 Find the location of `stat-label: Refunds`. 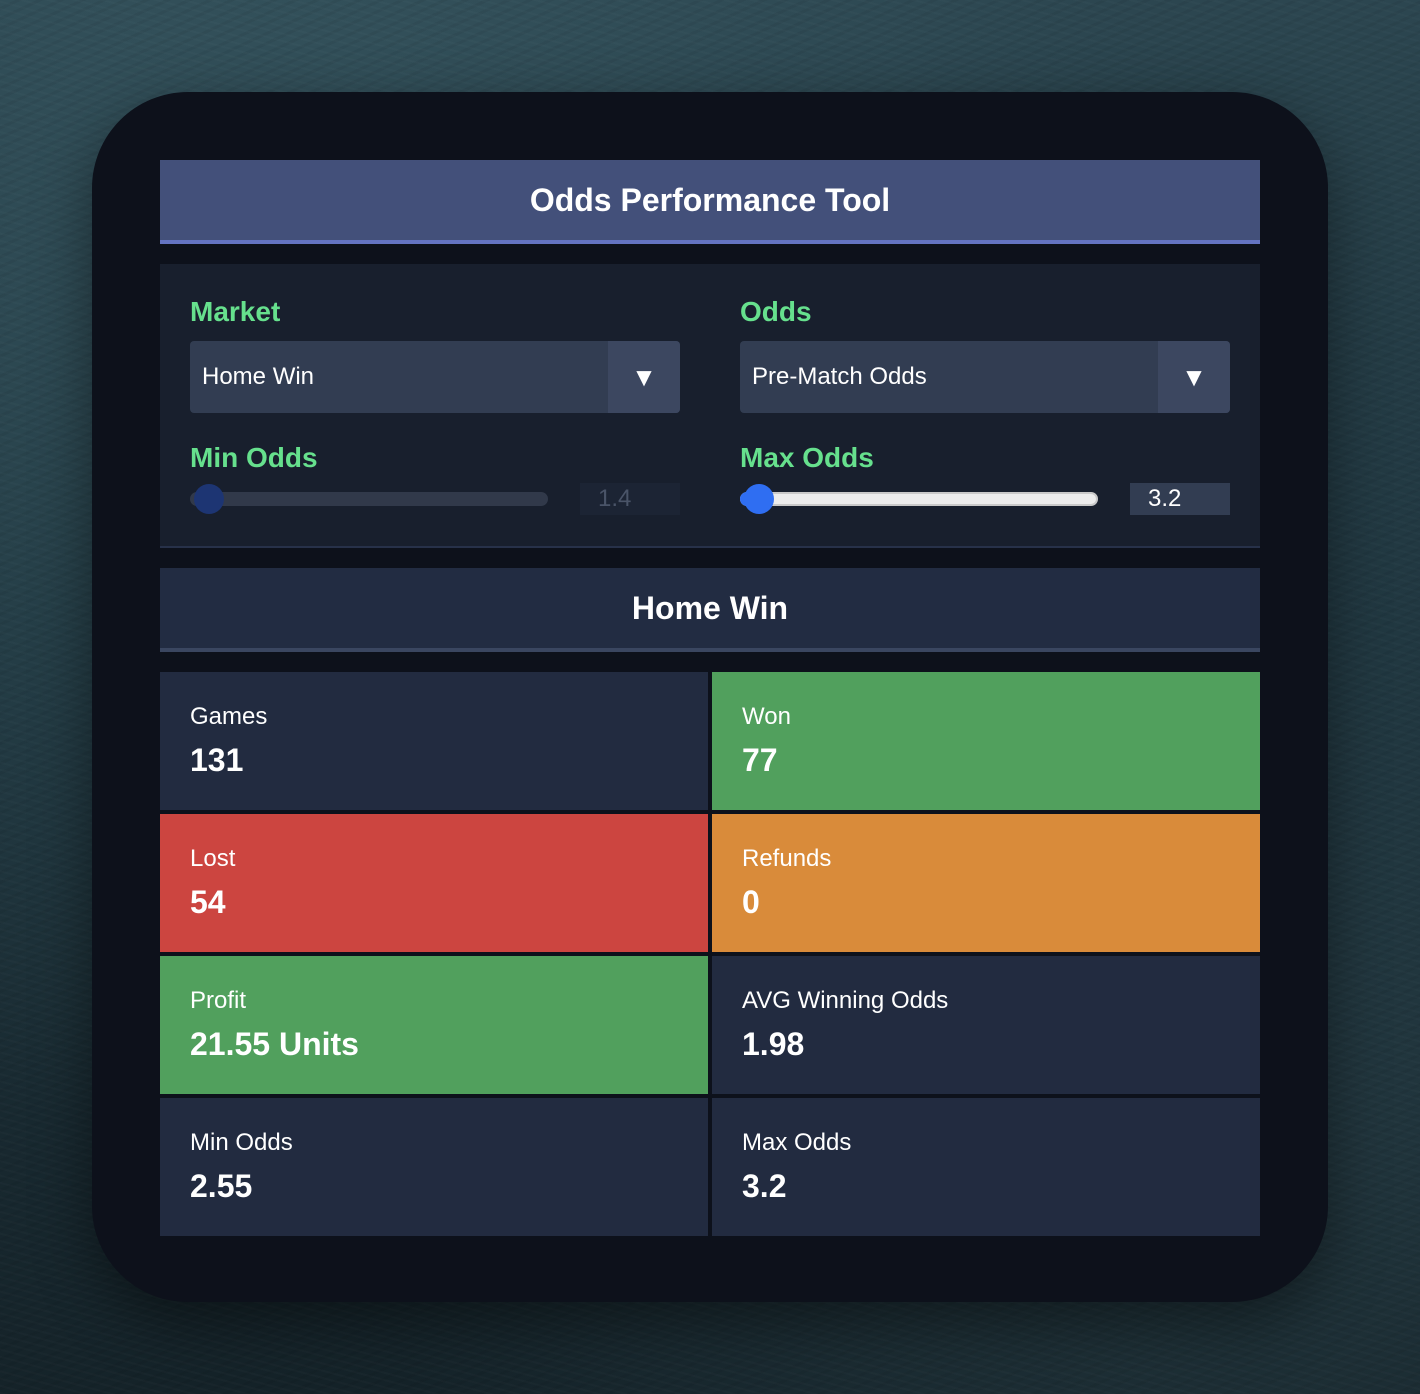

stat-label: Refunds is located at coordinates (787, 858).